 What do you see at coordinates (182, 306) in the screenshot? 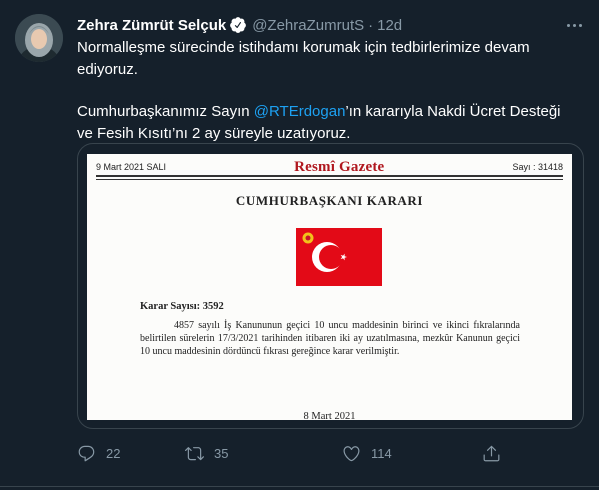
I see `decision-number: Karar Sayısı: 3592` at bounding box center [182, 306].